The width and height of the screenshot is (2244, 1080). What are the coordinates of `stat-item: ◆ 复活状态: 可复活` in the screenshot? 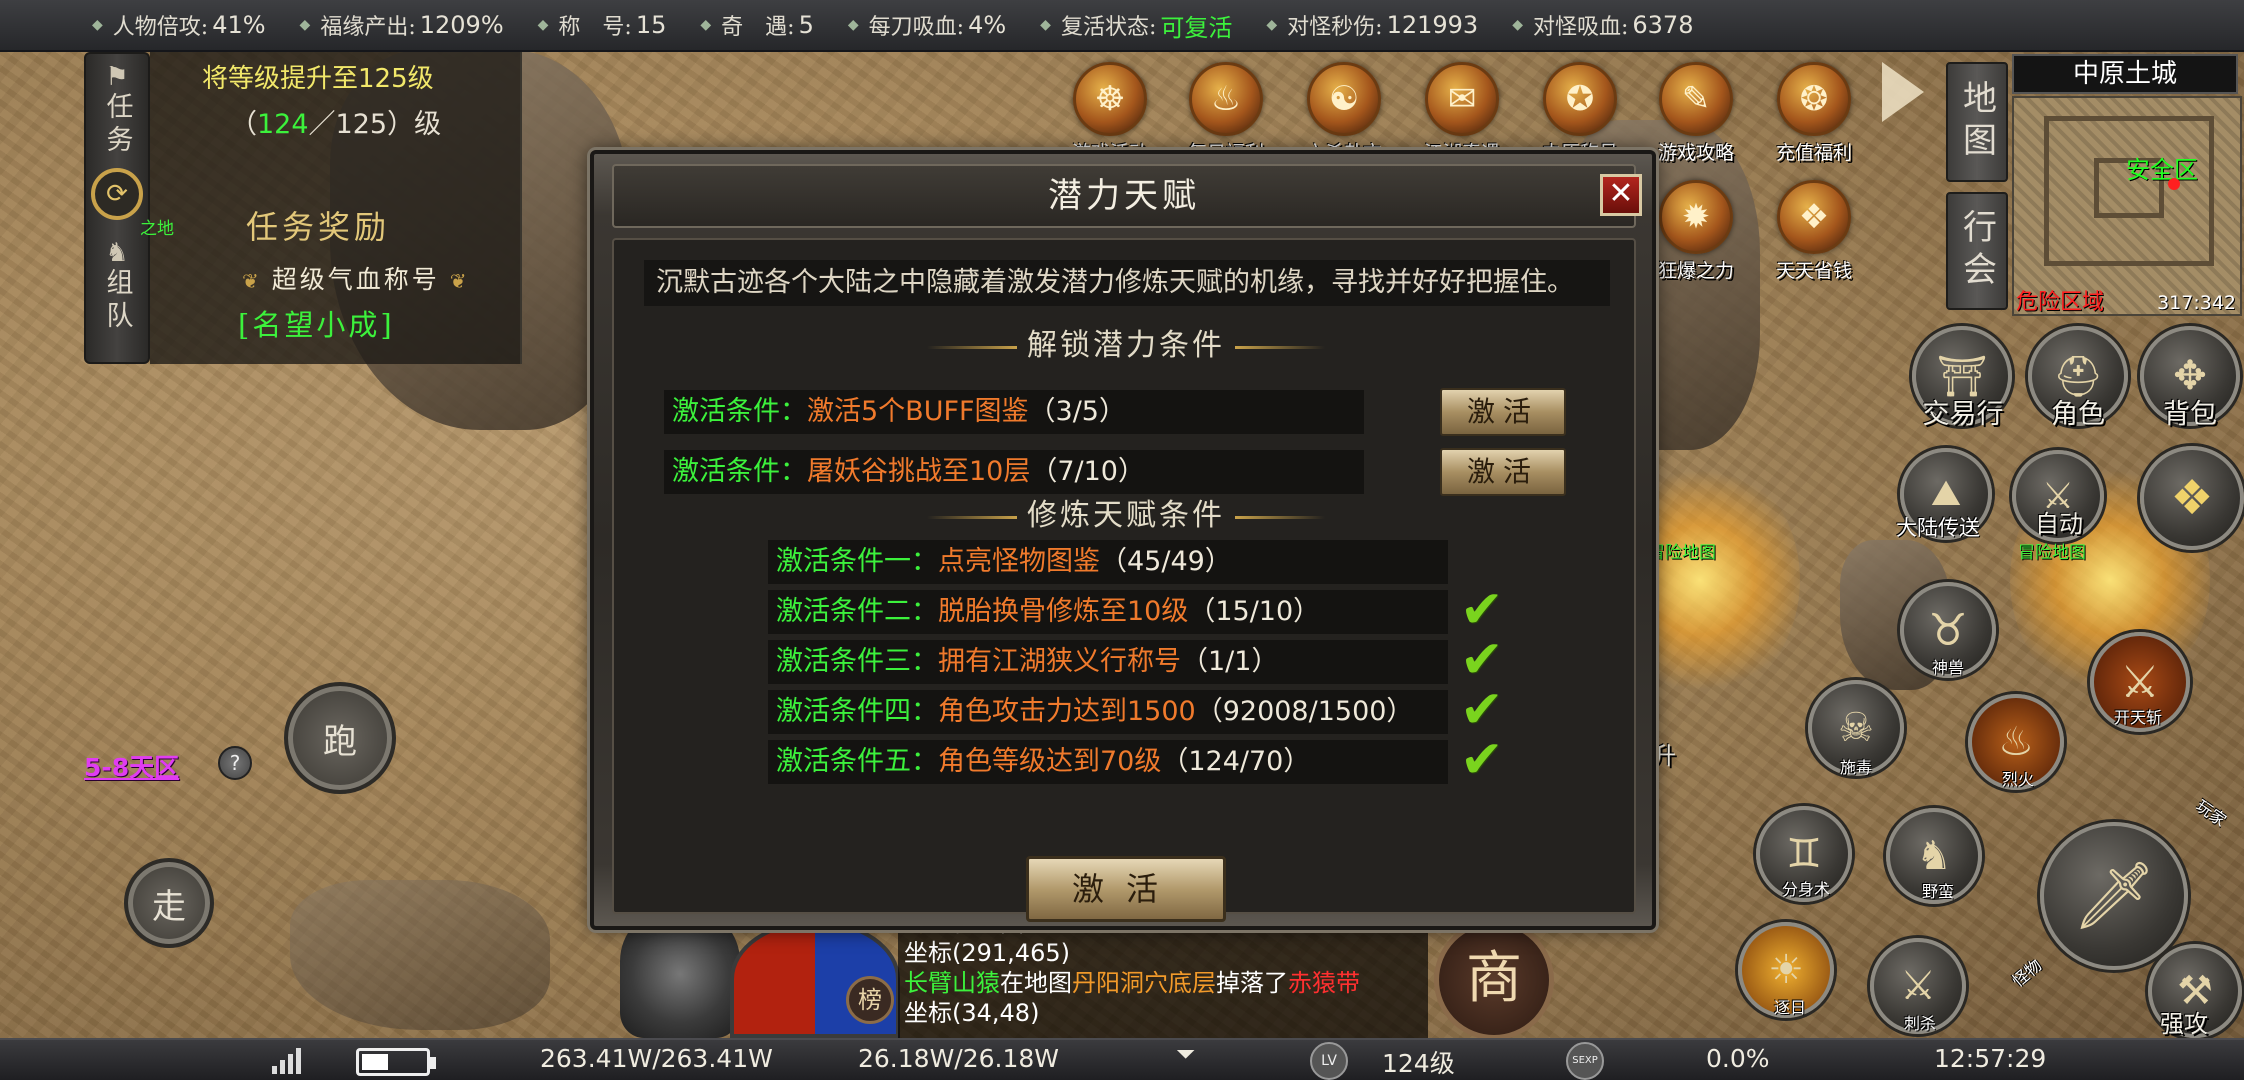 It's located at (1136, 27).